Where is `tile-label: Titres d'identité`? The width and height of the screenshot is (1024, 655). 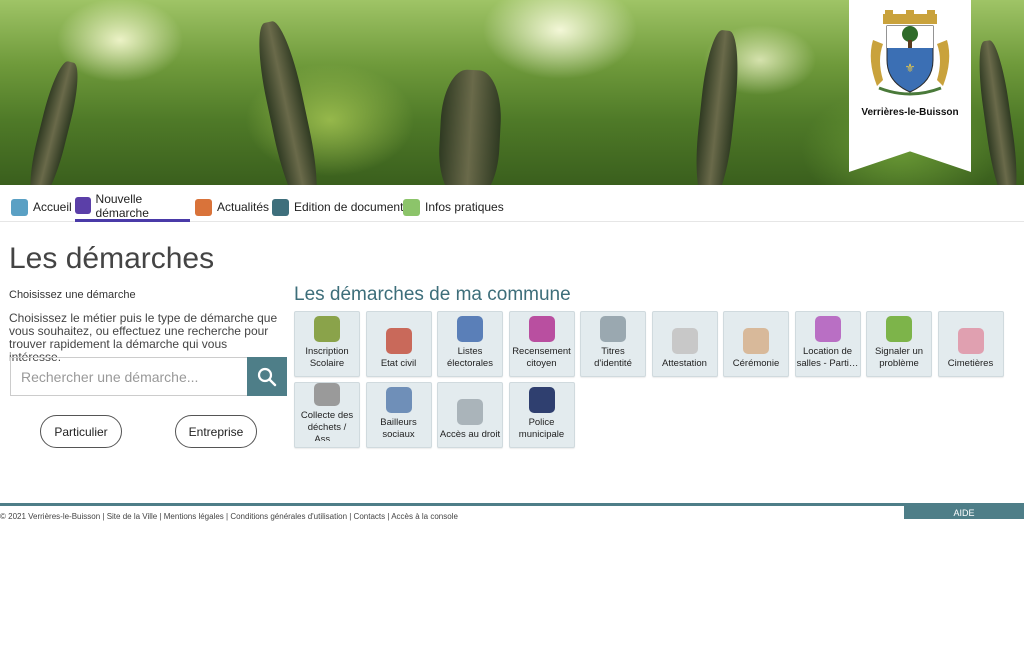
tile-label: Titres d'identité is located at coordinates (613, 357).